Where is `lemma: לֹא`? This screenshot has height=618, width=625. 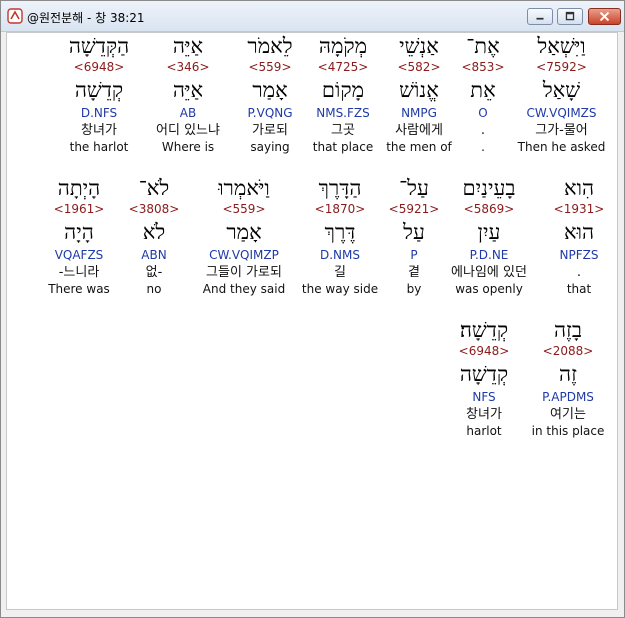 lemma: לֹא is located at coordinates (154, 232).